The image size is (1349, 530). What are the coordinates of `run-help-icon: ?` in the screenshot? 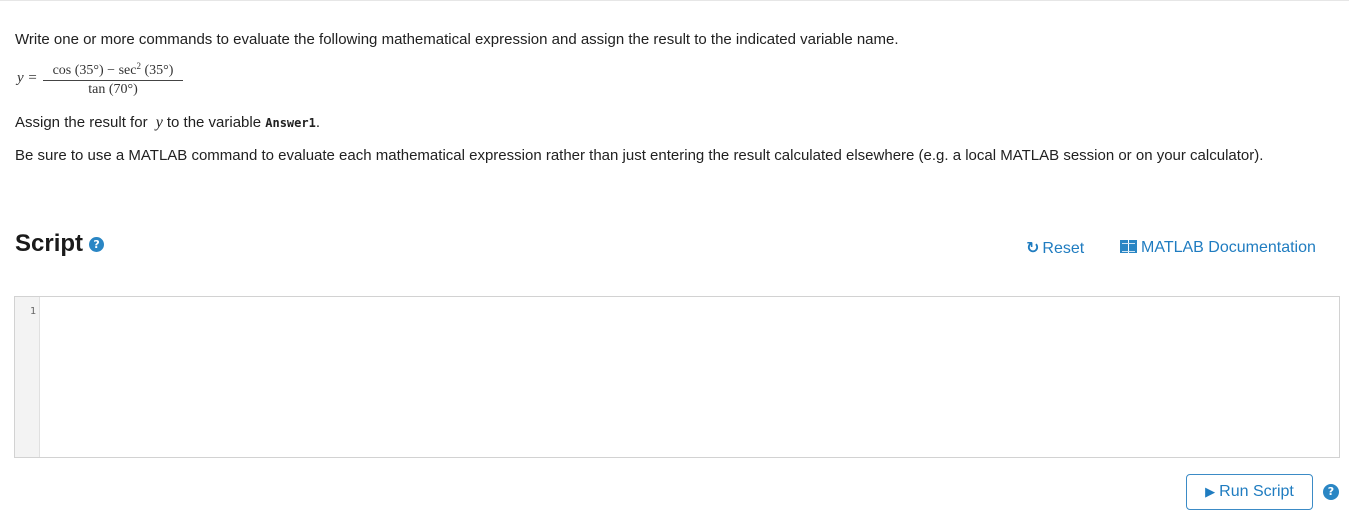 It's located at (1331, 492).